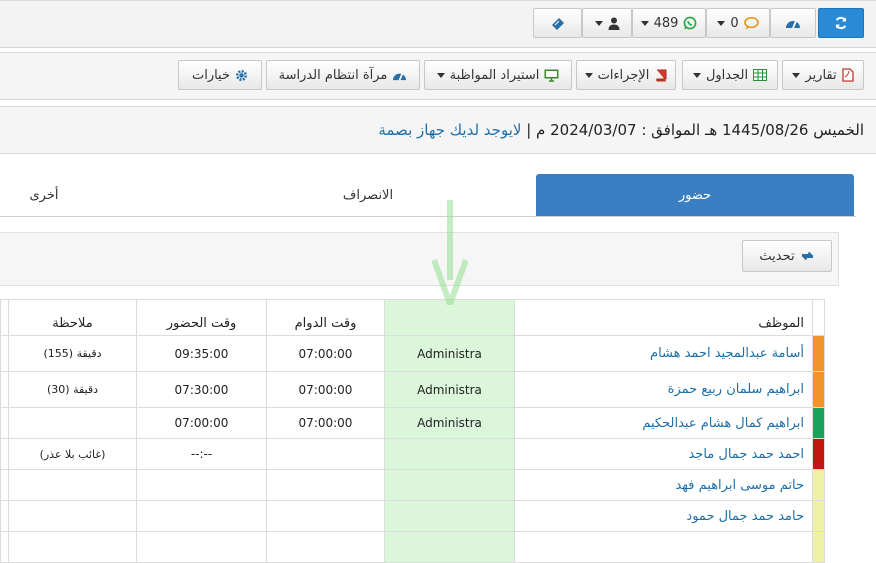 The height and width of the screenshot is (563, 876). I want to click on dashboard-button, so click(793, 23).